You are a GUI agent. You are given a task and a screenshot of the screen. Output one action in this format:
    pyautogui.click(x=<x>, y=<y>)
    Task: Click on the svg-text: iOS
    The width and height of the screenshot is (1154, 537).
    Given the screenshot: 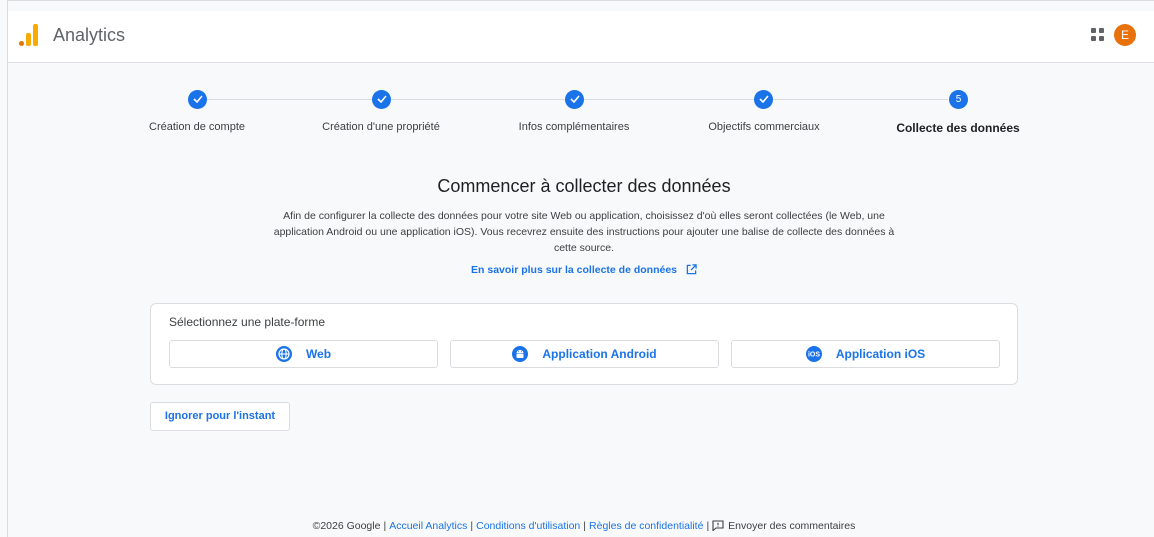 What is the action you would take?
    pyautogui.click(x=814, y=355)
    